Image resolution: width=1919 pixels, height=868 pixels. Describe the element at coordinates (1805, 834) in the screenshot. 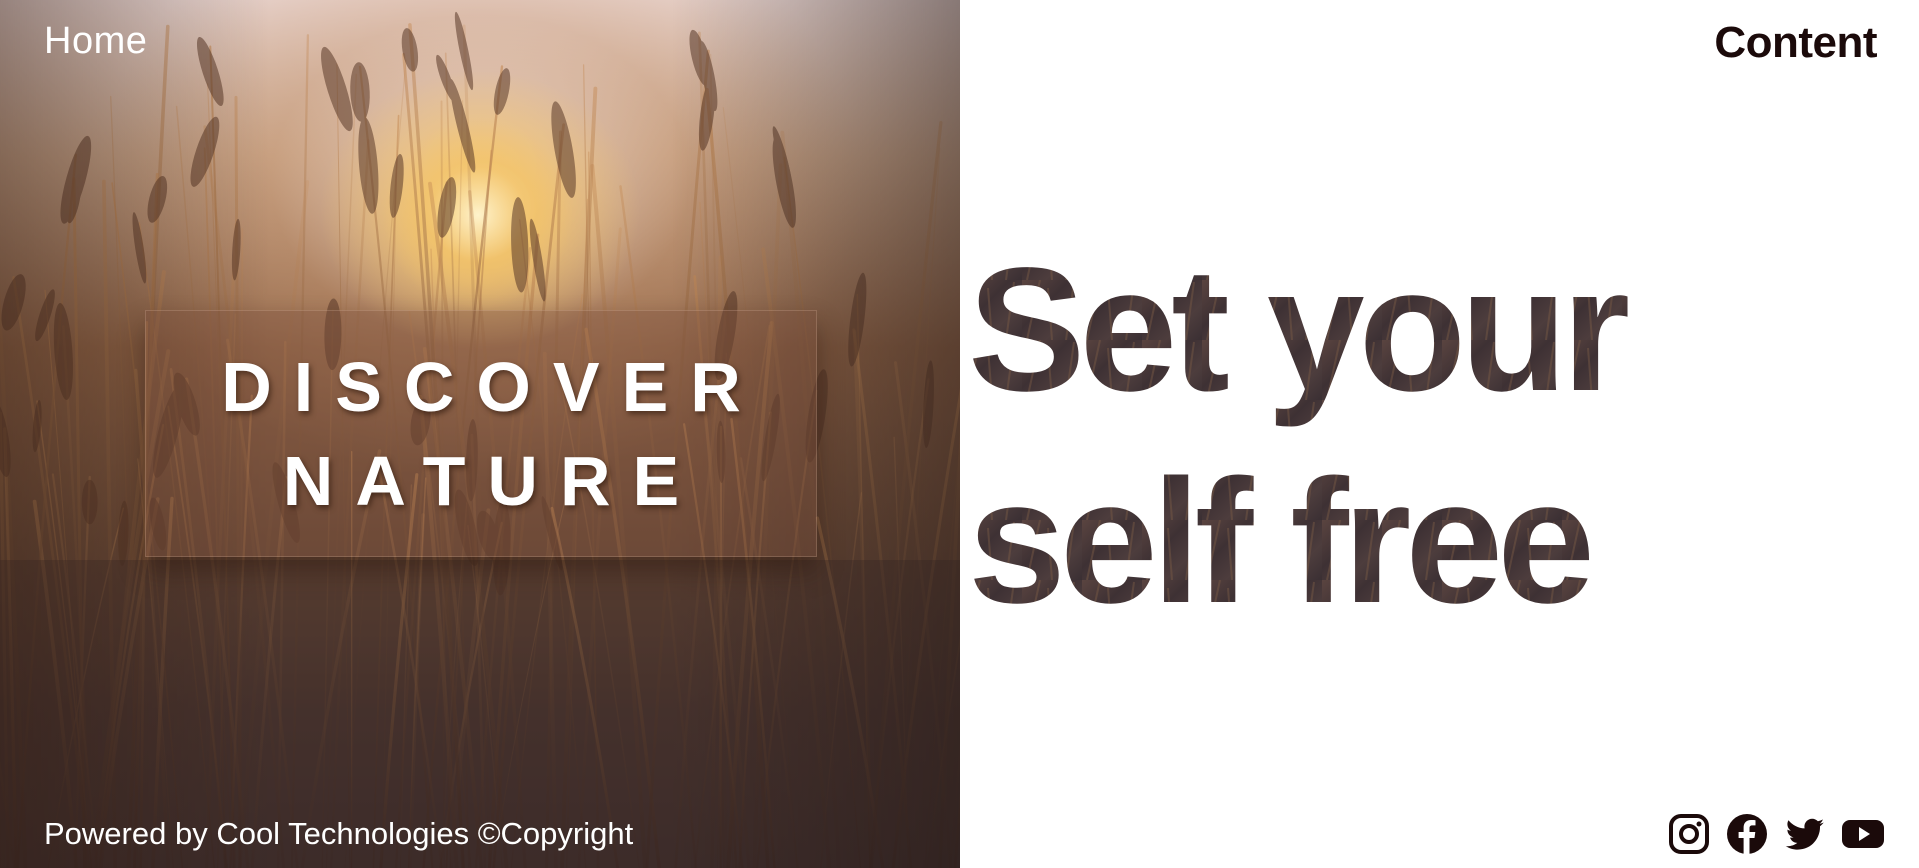

I see `twitter-icon` at that location.